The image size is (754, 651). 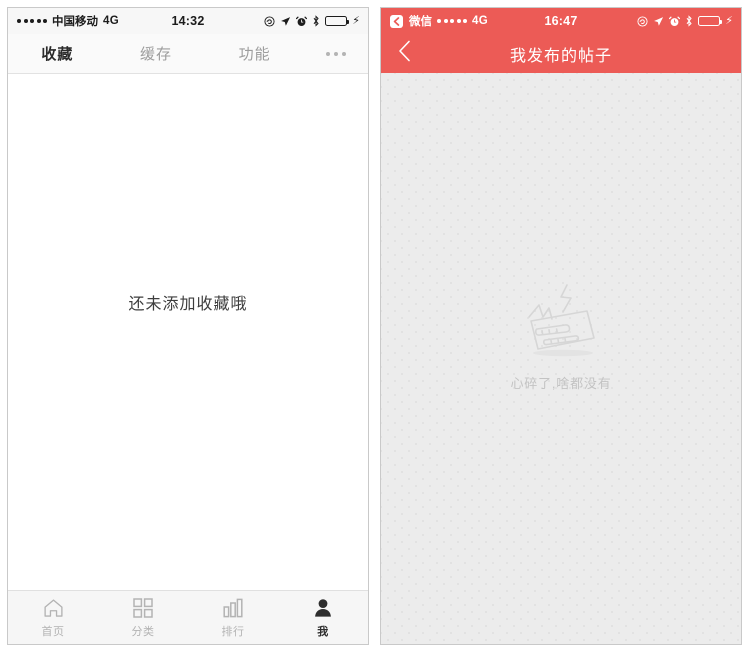 I want to click on left-top-tab-bar: 收藏 缓存 功能, so click(x=188, y=54).